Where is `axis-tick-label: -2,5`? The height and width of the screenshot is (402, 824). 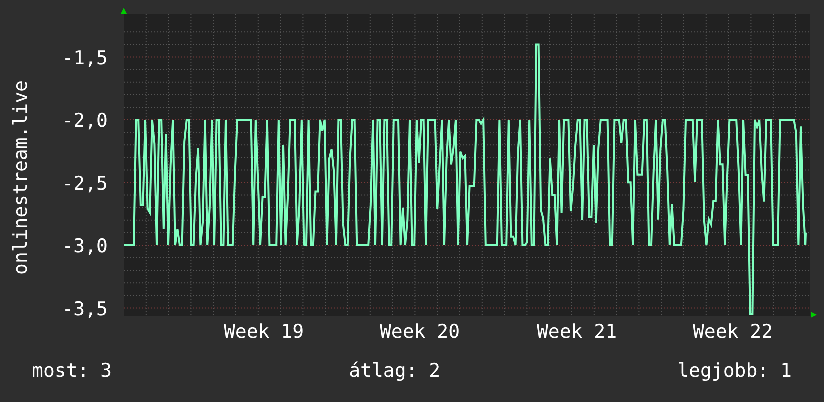
axis-tick-label: -2,5 is located at coordinates (85, 183).